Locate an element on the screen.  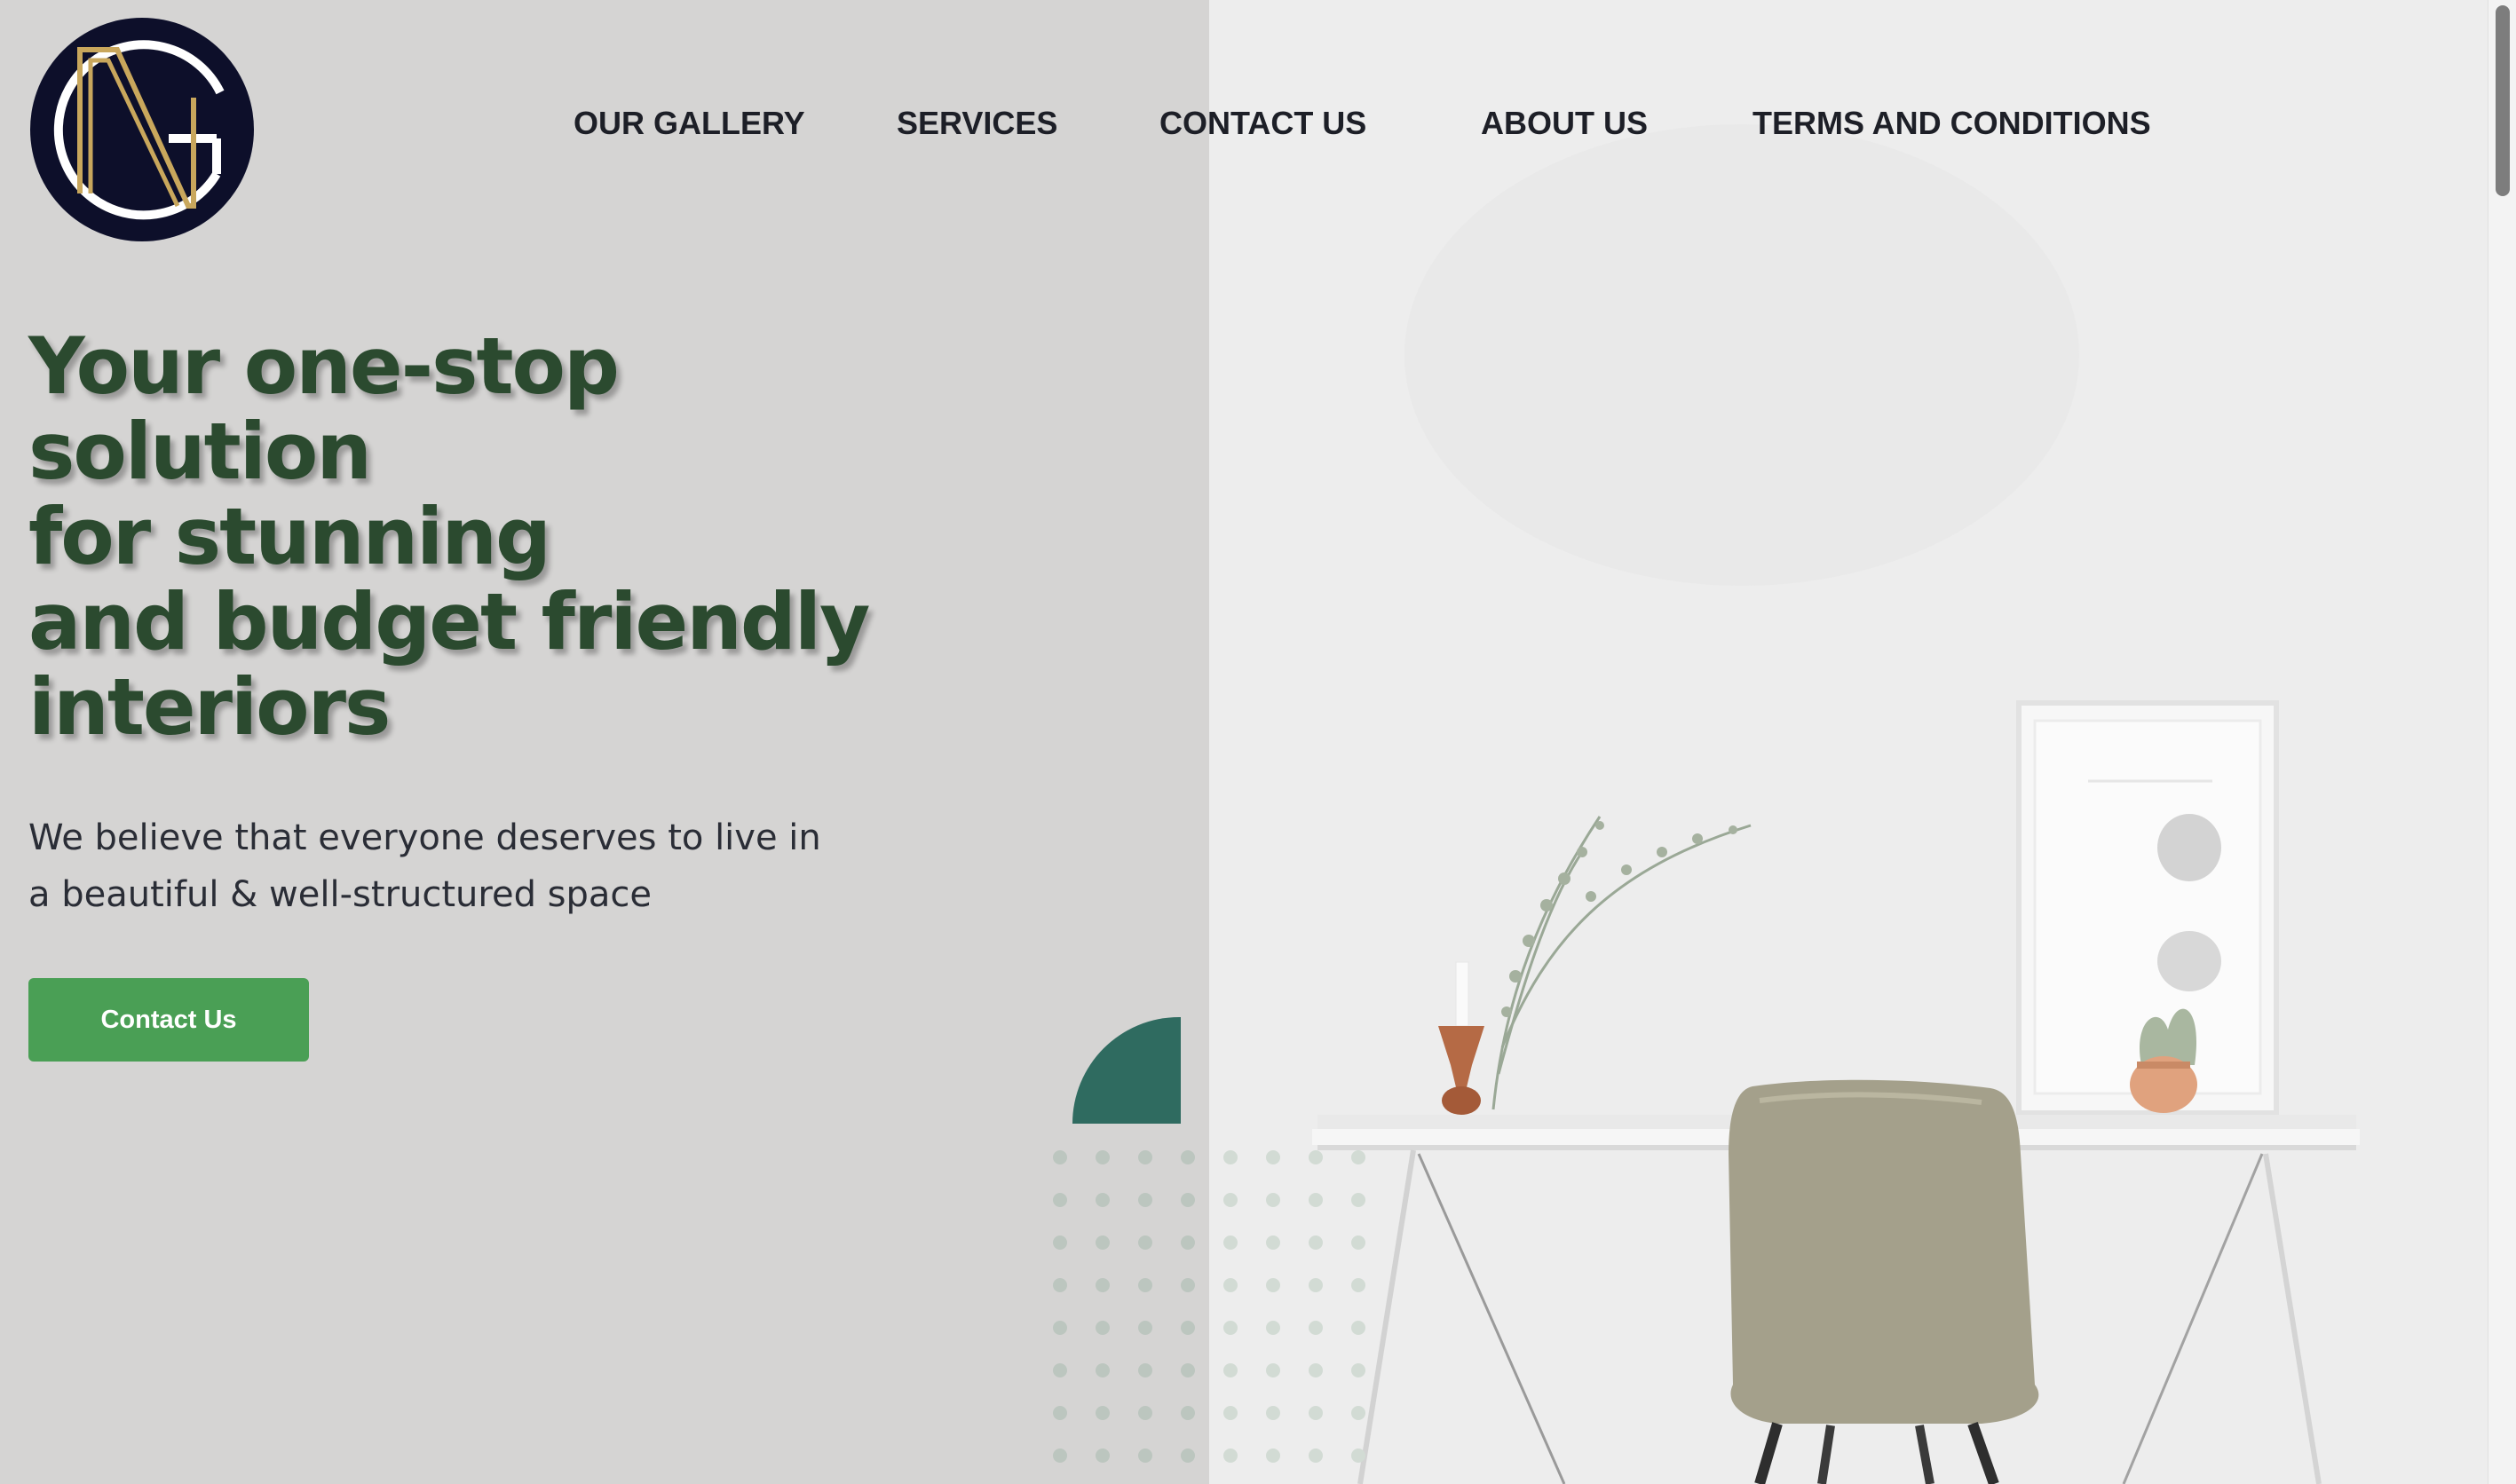
page-scrollbar is located at coordinates (2502, 742).